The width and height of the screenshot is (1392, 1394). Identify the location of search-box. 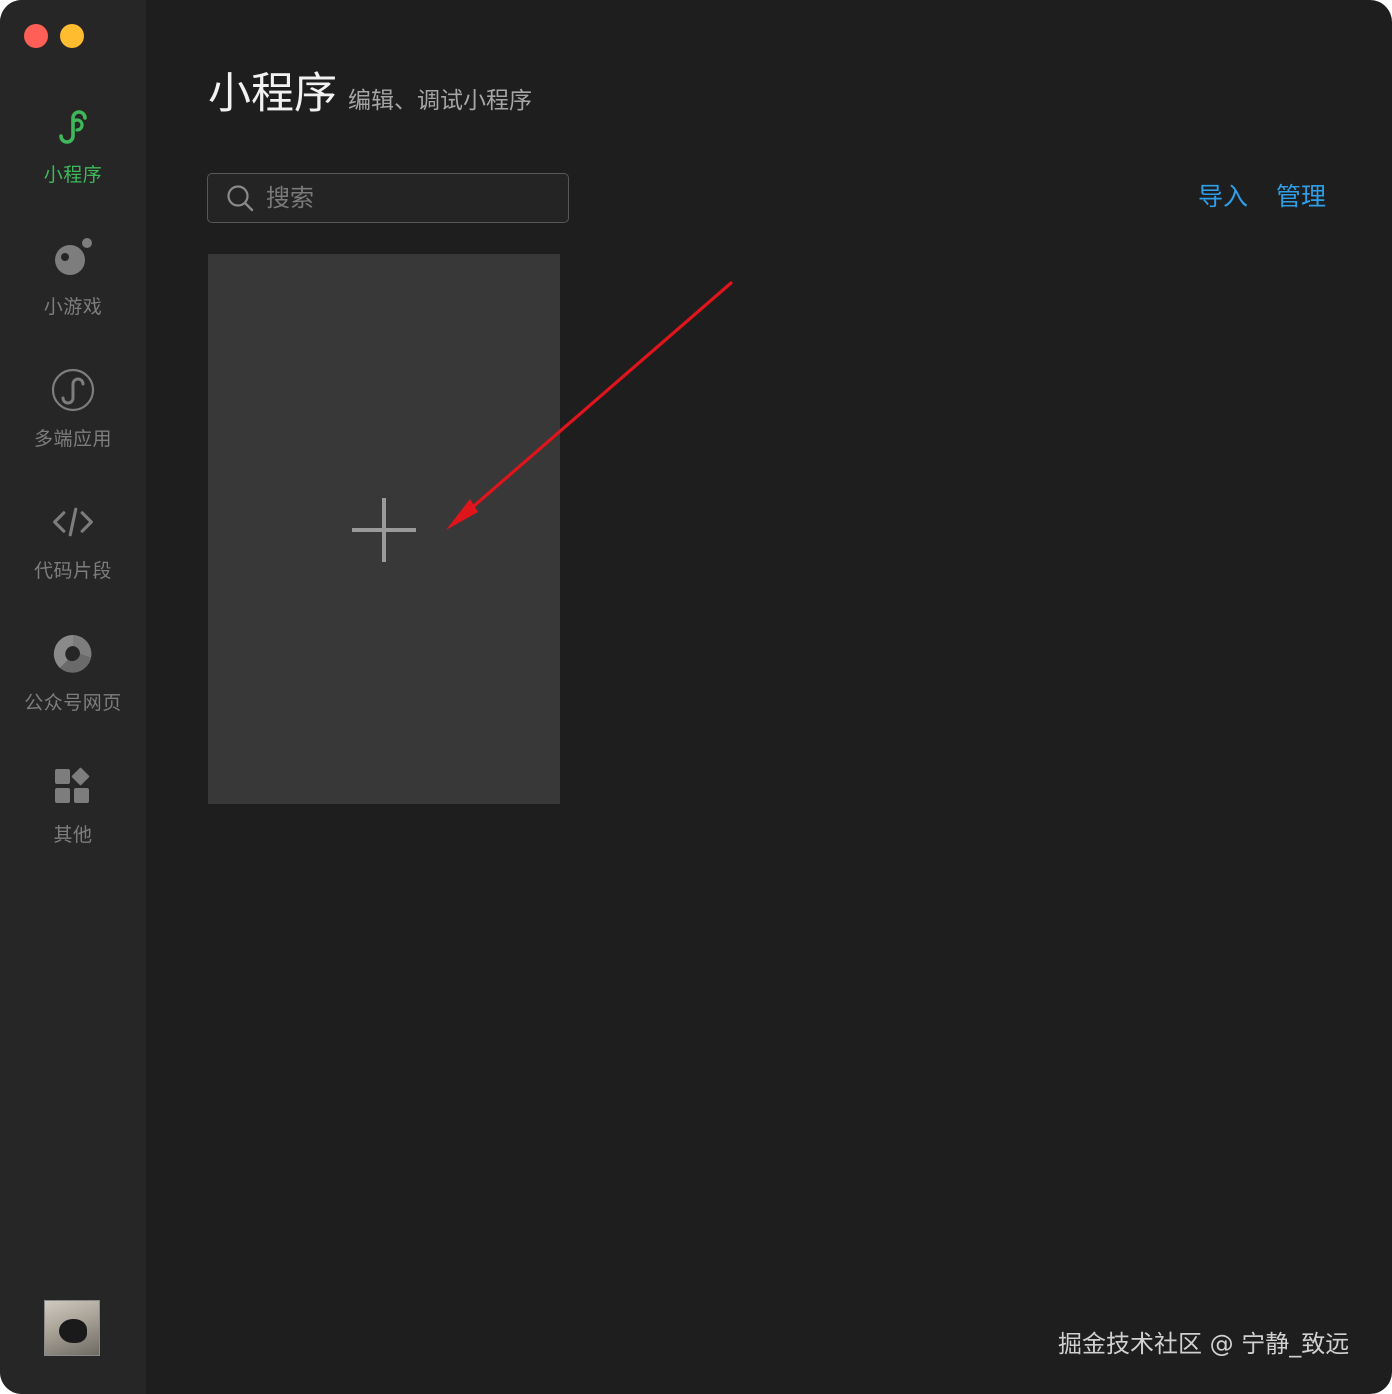
(388, 198).